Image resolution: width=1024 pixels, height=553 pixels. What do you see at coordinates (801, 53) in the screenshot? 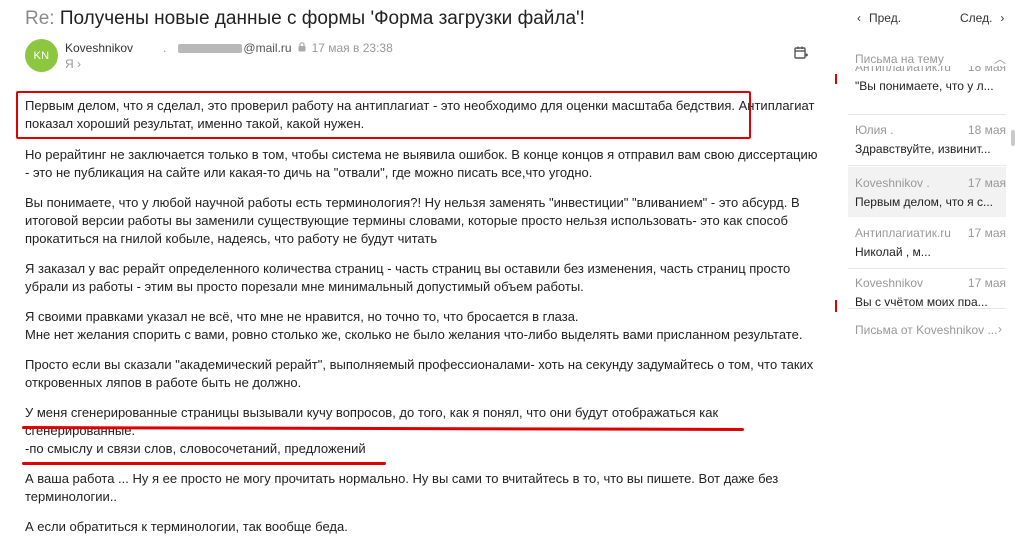
I see `add-to-calendar-icon` at bounding box center [801, 53].